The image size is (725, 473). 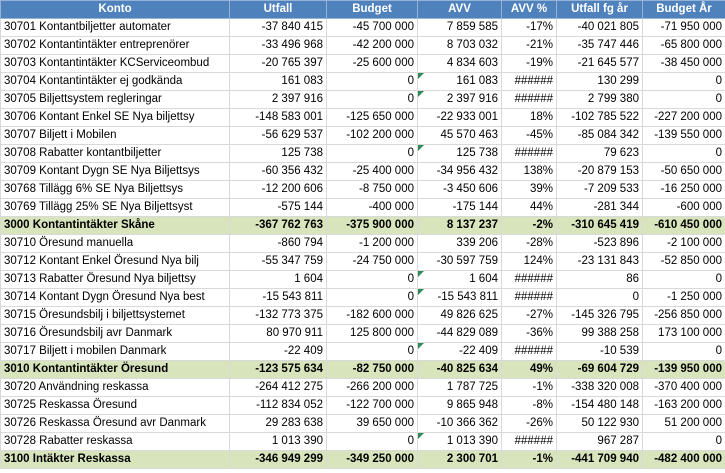 What do you see at coordinates (683, 261) in the screenshot?
I see `value-cell: -52 850 000` at bounding box center [683, 261].